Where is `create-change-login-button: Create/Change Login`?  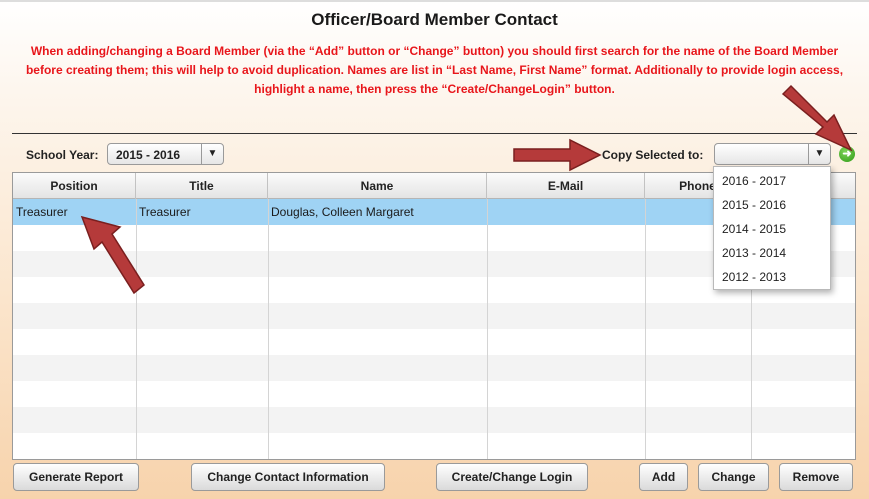
create-change-login-button: Create/Change Login is located at coordinates (512, 477).